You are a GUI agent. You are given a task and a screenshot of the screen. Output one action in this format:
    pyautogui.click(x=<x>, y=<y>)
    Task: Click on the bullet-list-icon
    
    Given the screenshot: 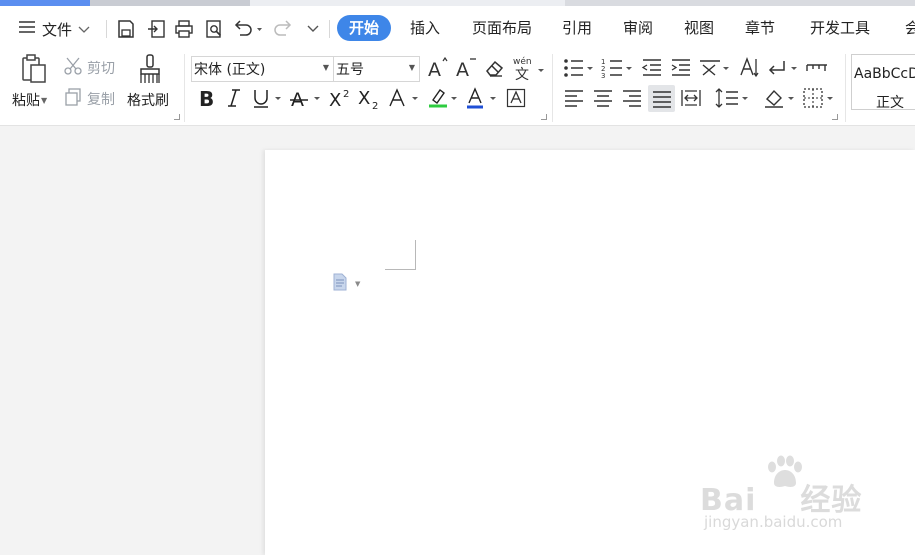 What is the action you would take?
    pyautogui.click(x=579, y=68)
    